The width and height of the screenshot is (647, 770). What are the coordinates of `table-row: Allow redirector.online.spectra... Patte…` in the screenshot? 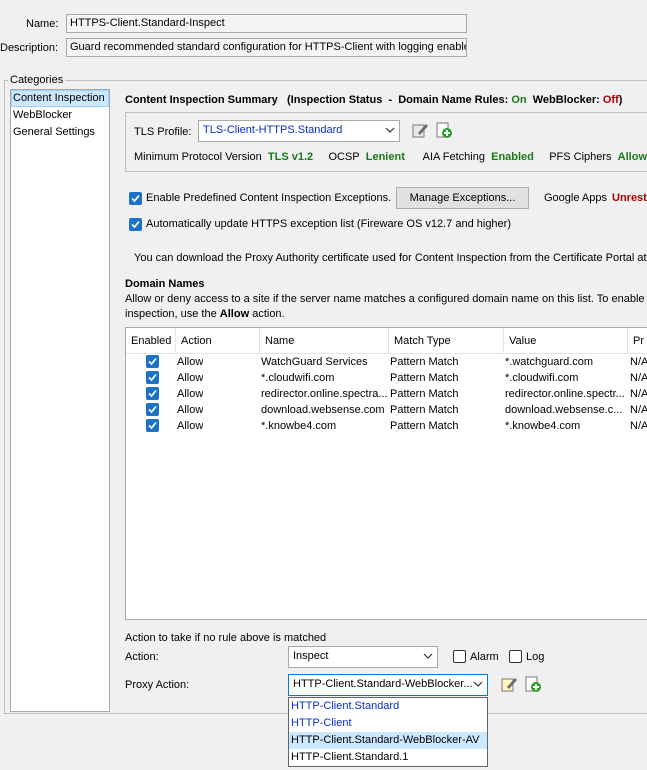 It's located at (386, 394).